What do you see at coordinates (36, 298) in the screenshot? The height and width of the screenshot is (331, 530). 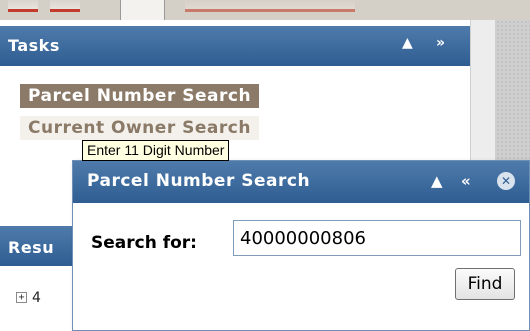 I see `results-item-text: 4` at bounding box center [36, 298].